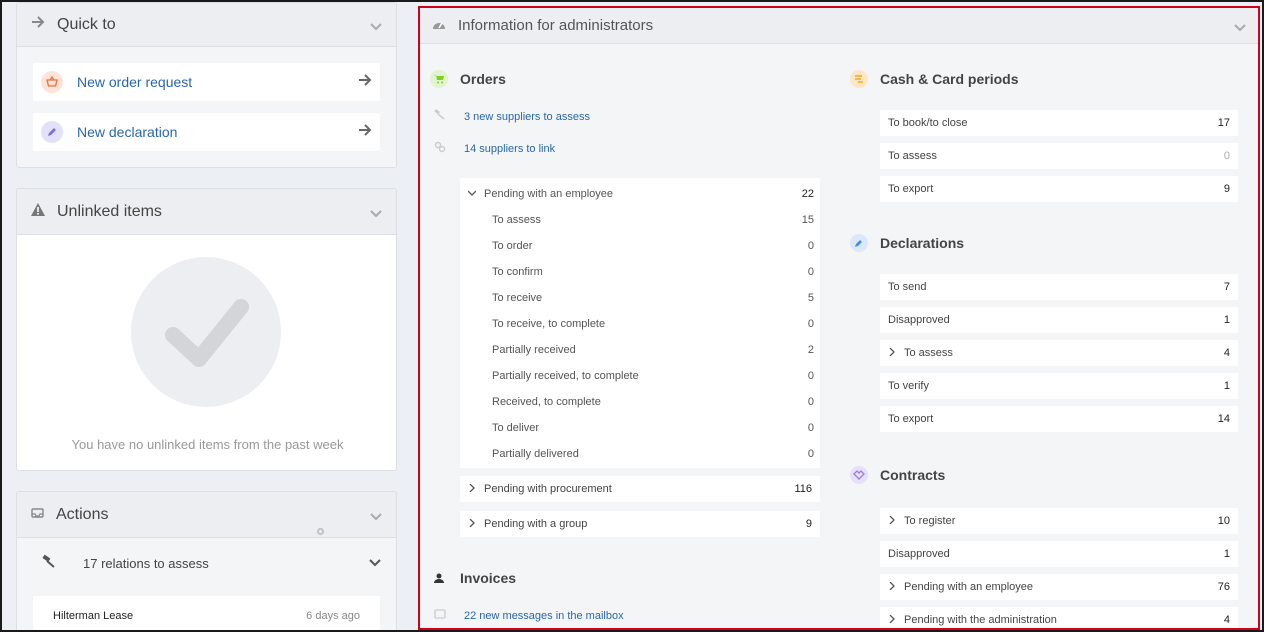 The image size is (1264, 632). Describe the element at coordinates (1223, 419) in the screenshot. I see `declaration-row-value: 14` at that location.